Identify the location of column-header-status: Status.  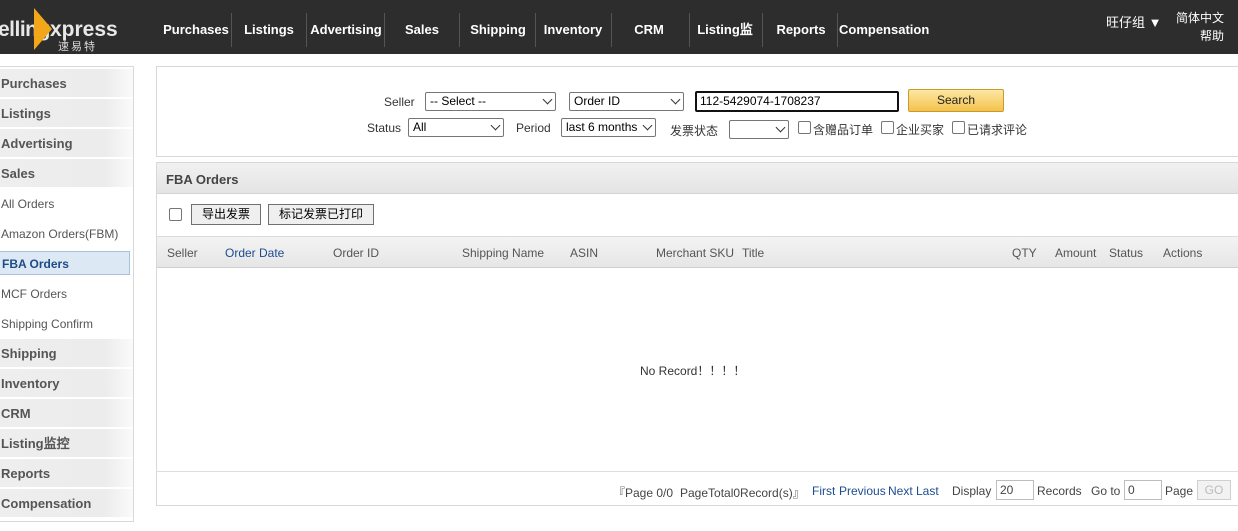
(1126, 253).